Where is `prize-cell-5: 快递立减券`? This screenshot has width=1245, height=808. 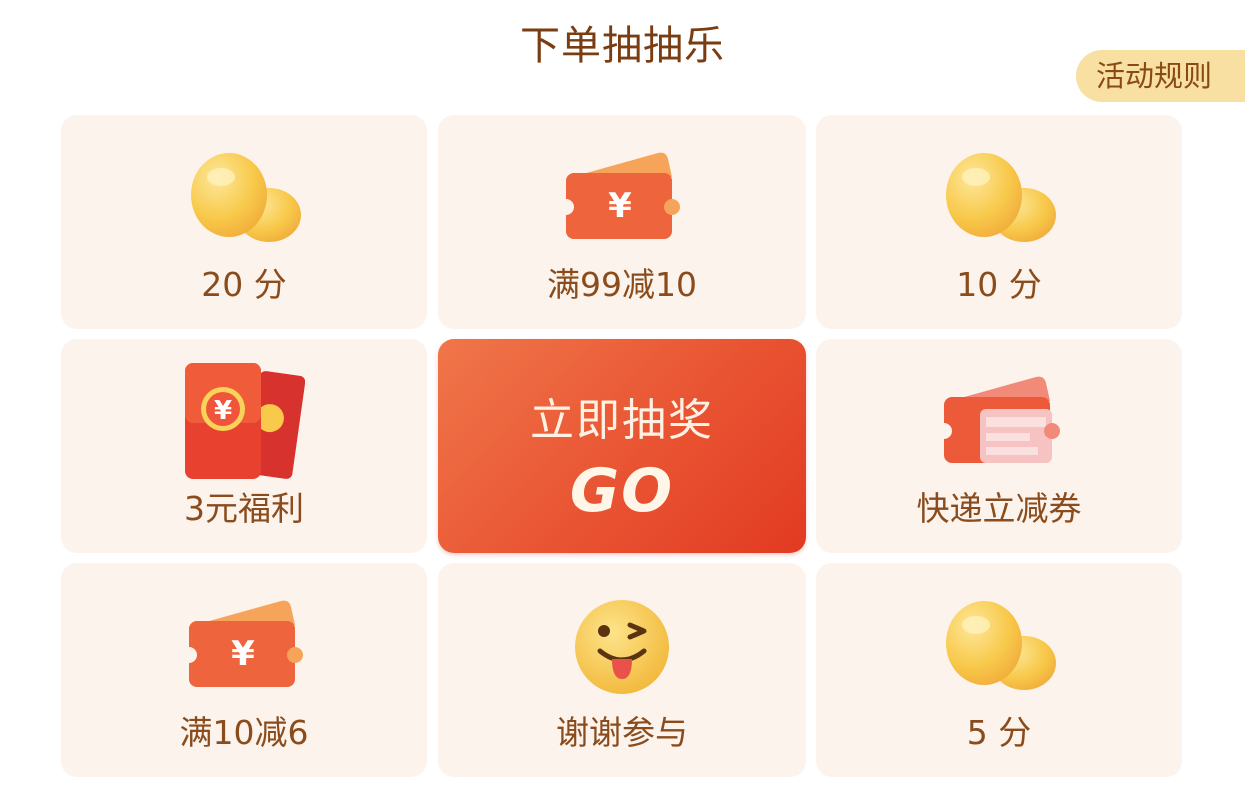 prize-cell-5: 快递立减券 is located at coordinates (999, 446).